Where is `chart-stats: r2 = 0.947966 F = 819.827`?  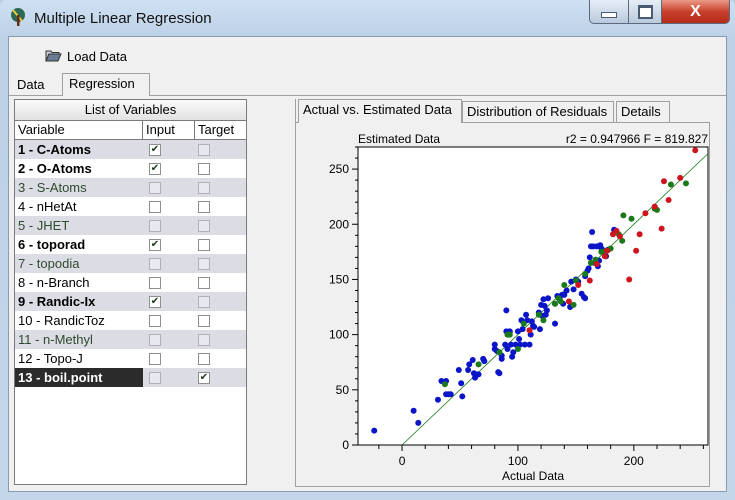
chart-stats: r2 = 0.947966 F = 819.827 is located at coordinates (637, 139).